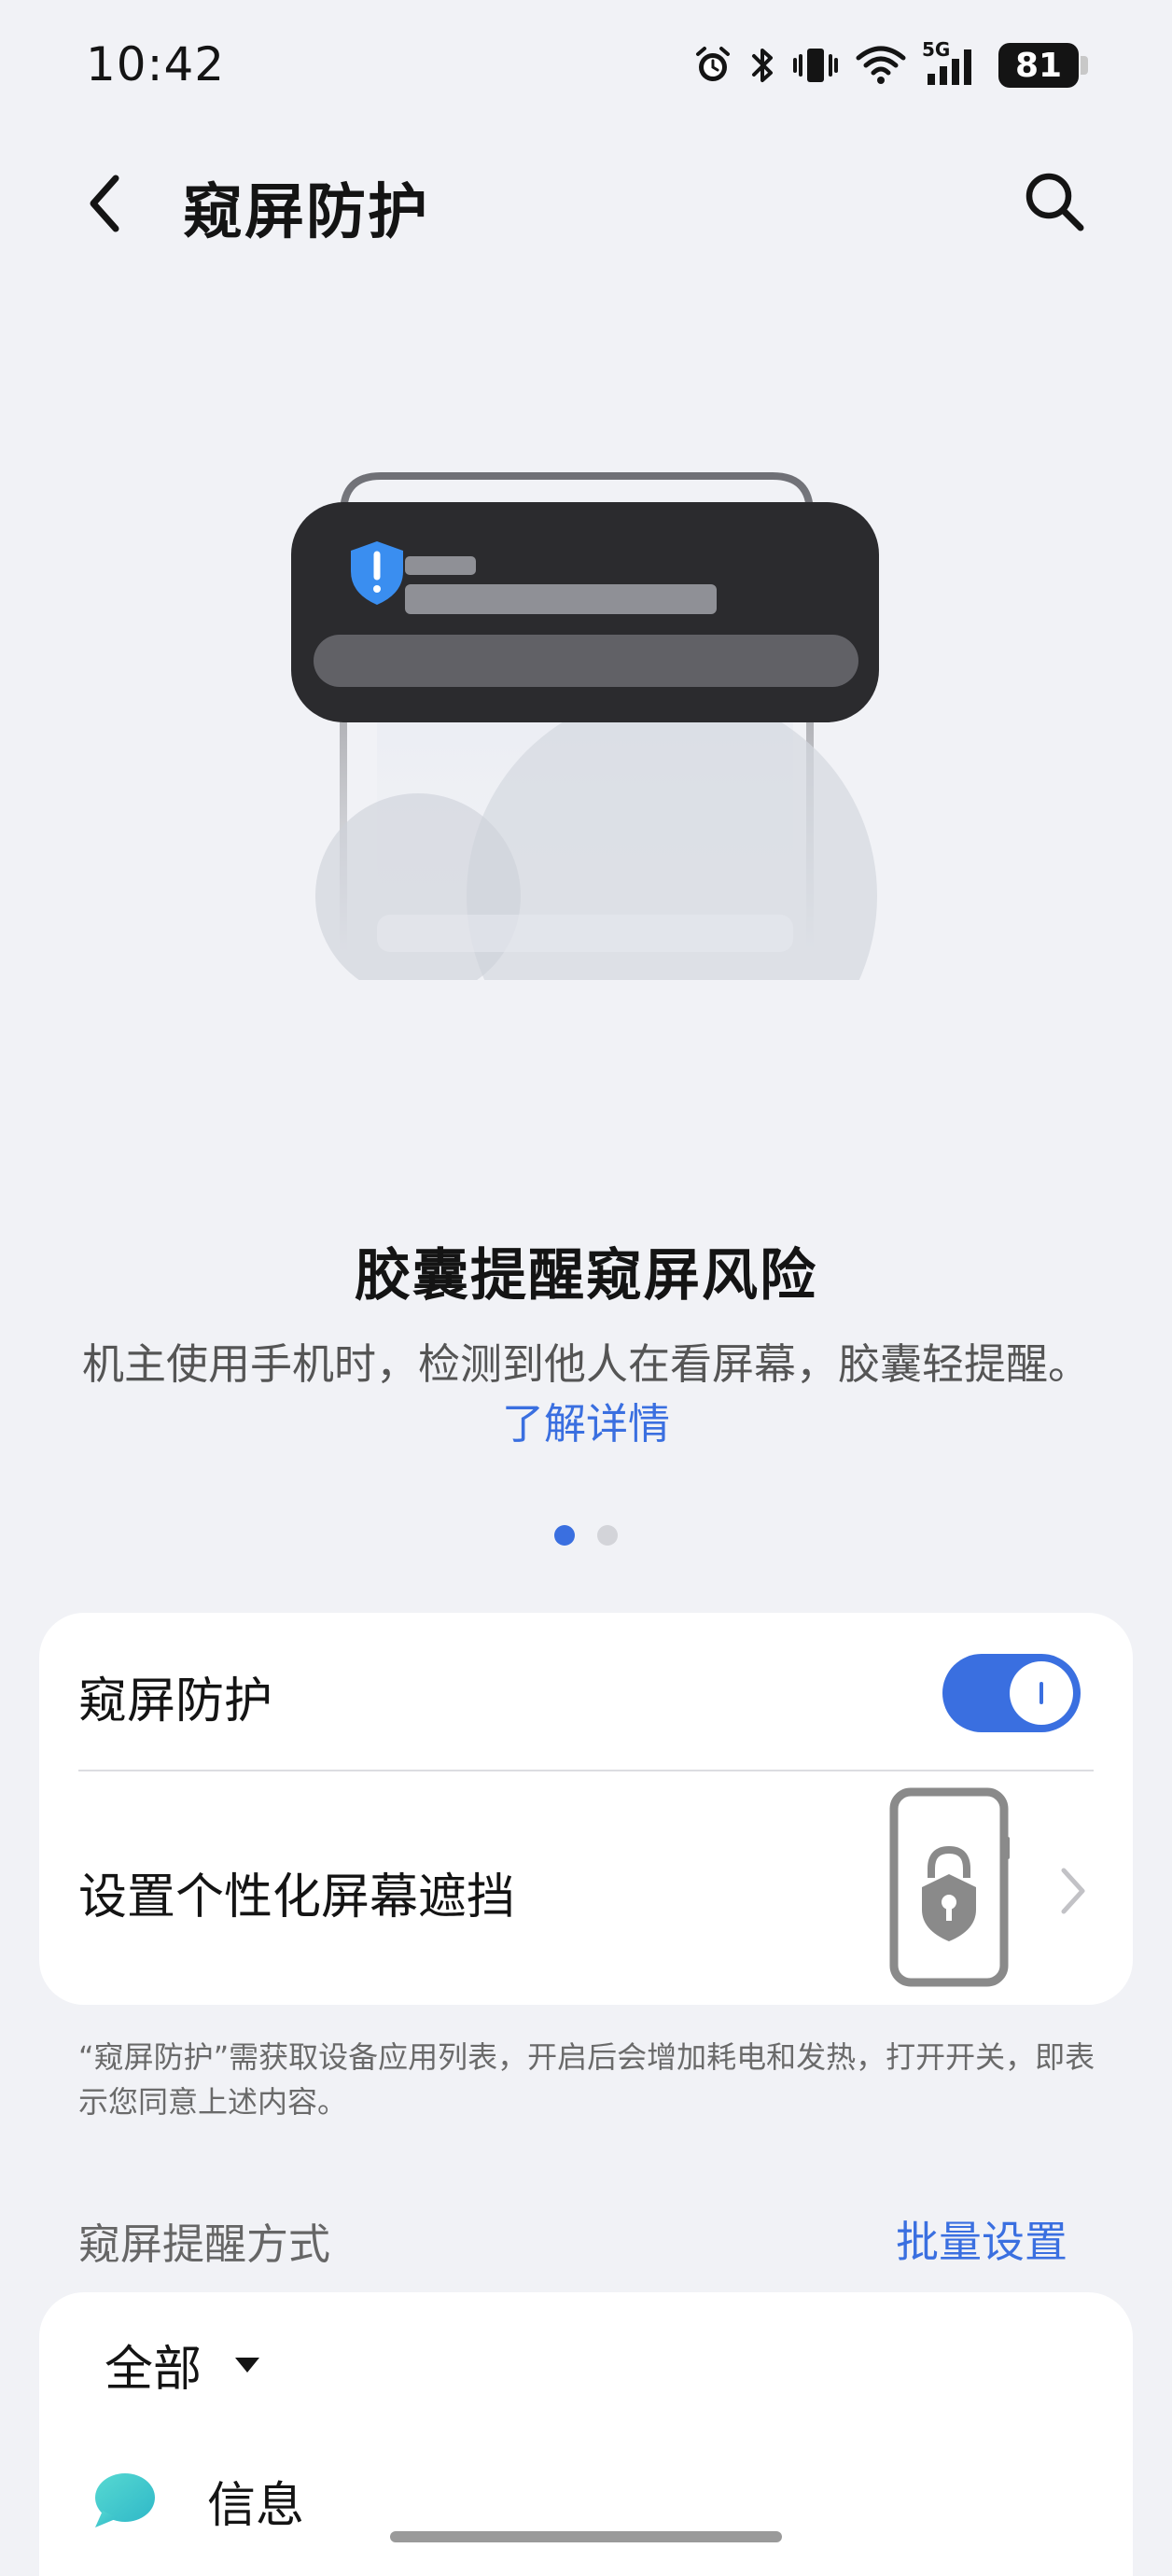  Describe the element at coordinates (1073, 1891) in the screenshot. I see `chevron-right-icon` at that location.